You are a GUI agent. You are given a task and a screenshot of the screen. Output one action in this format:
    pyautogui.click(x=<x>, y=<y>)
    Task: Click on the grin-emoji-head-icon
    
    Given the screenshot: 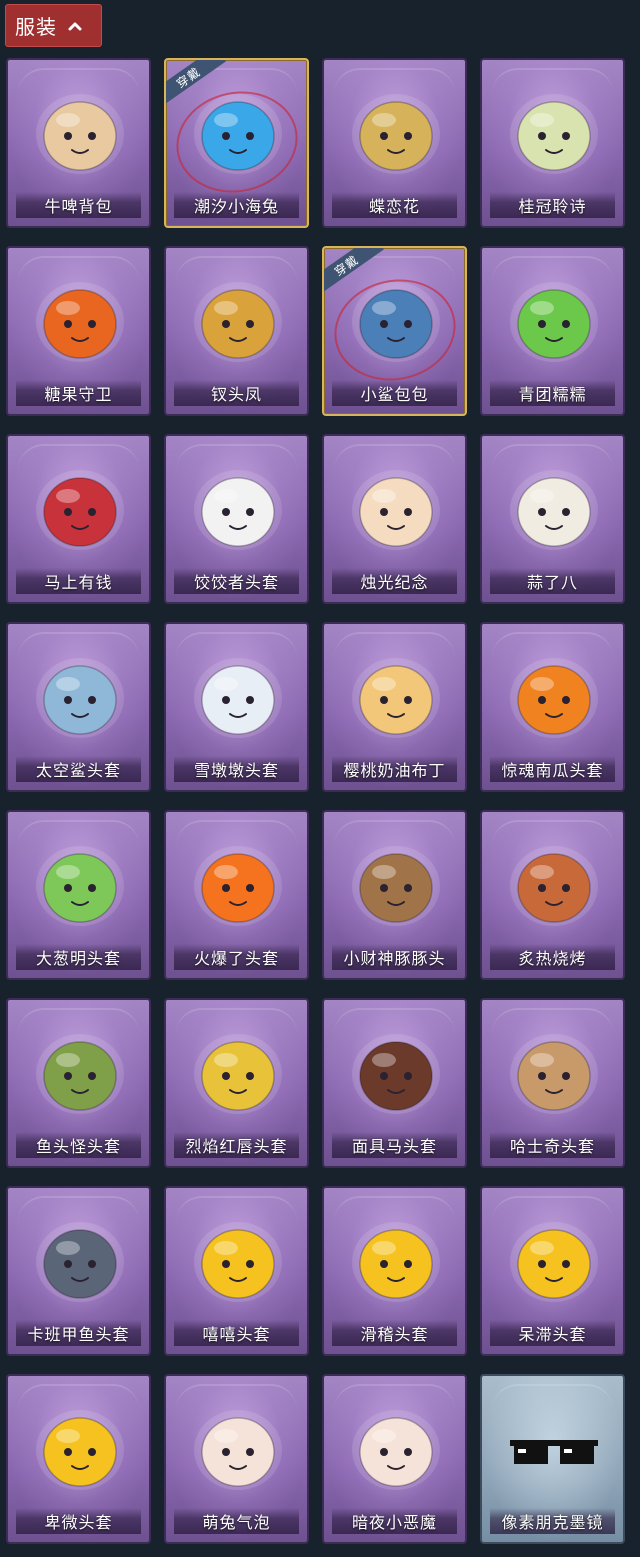 What is the action you would take?
    pyautogui.click(x=238, y=1262)
    